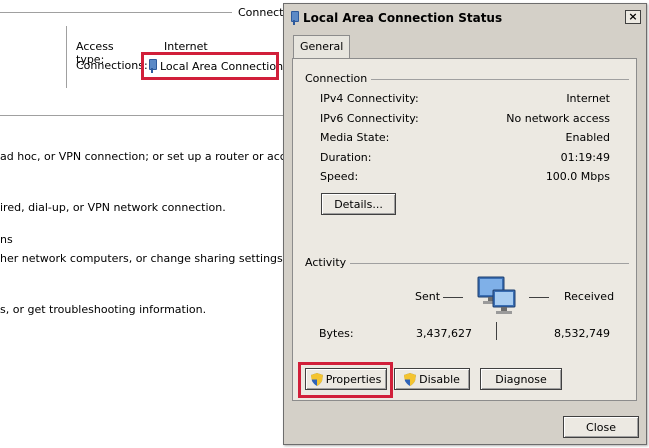 This screenshot has width=649, height=448. What do you see at coordinates (339, 176) in the screenshot?
I see `speed-label: Speed:` at bounding box center [339, 176].